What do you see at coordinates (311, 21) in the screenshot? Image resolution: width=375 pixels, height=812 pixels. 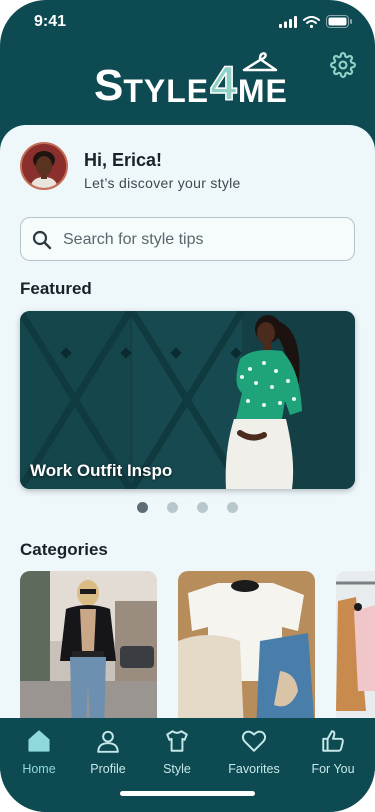 I see `wifi-icon` at bounding box center [311, 21].